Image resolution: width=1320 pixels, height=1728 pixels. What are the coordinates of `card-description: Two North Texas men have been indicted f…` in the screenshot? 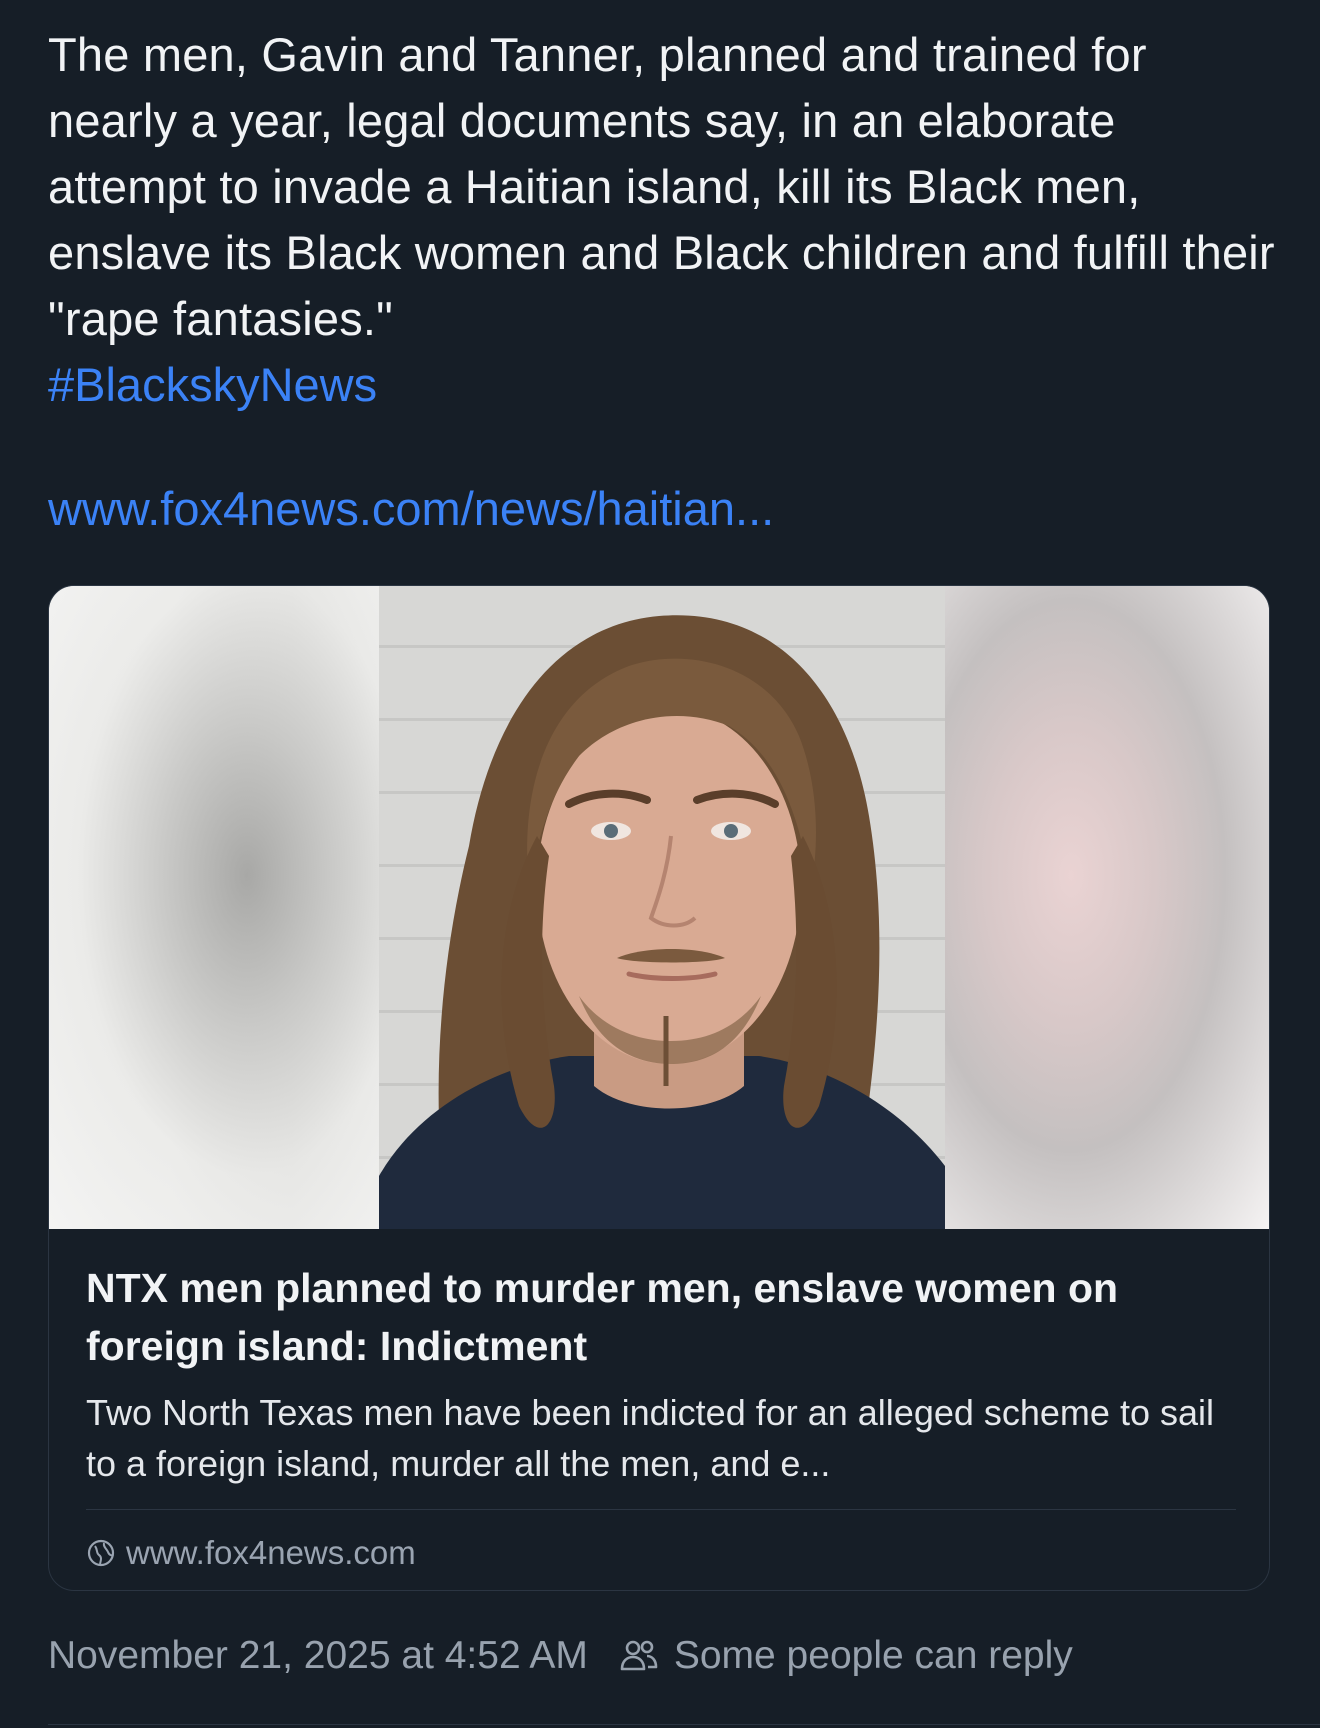 It's located at (650, 1438).